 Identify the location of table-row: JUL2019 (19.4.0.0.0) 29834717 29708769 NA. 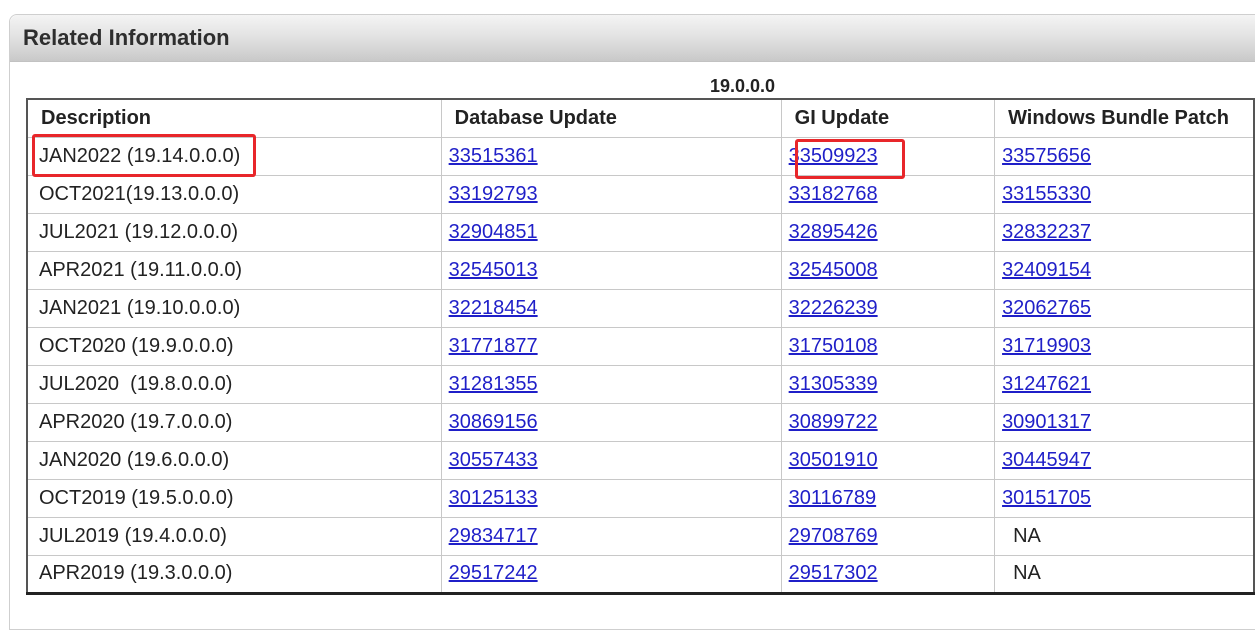
(640, 536).